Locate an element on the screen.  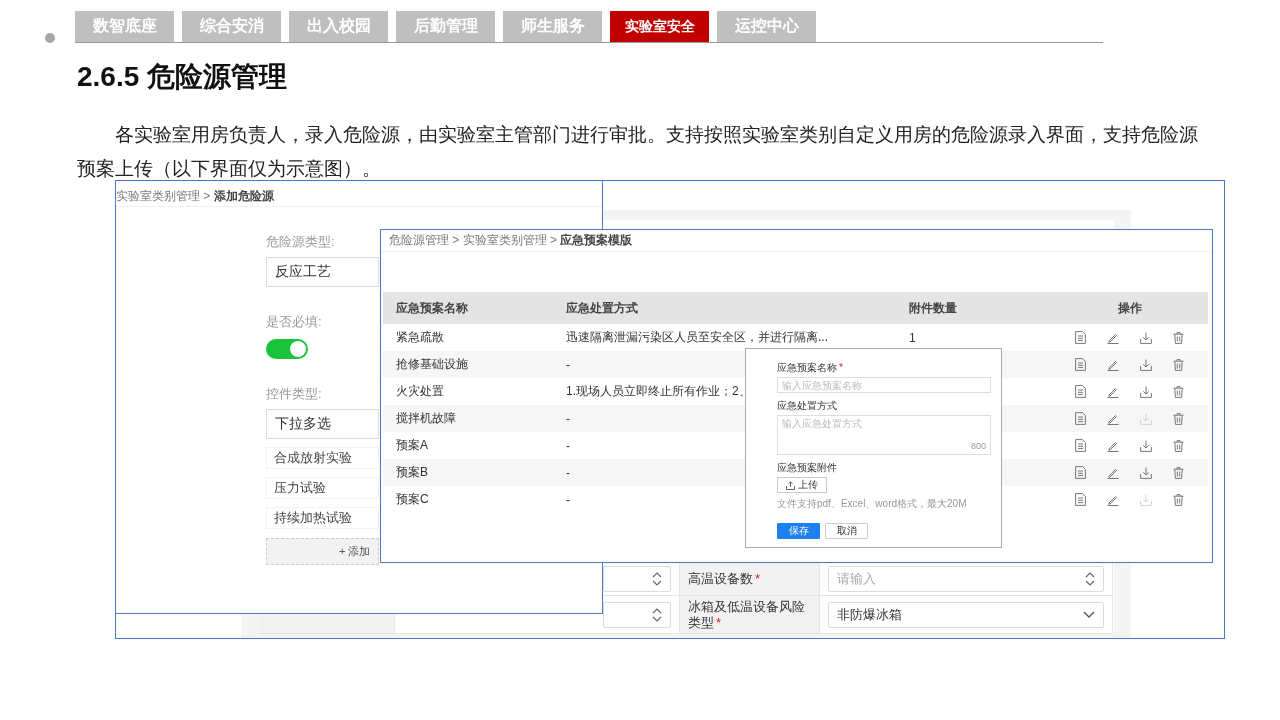
field-label: 是否必填: is located at coordinates (294, 322).